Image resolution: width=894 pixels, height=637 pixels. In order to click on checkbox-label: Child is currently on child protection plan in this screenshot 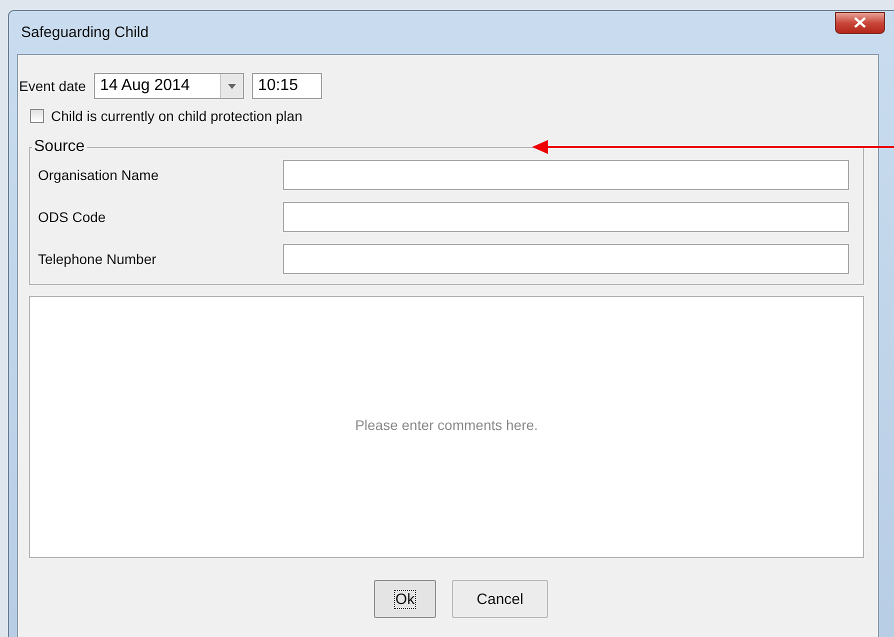, I will do `click(176, 116)`.